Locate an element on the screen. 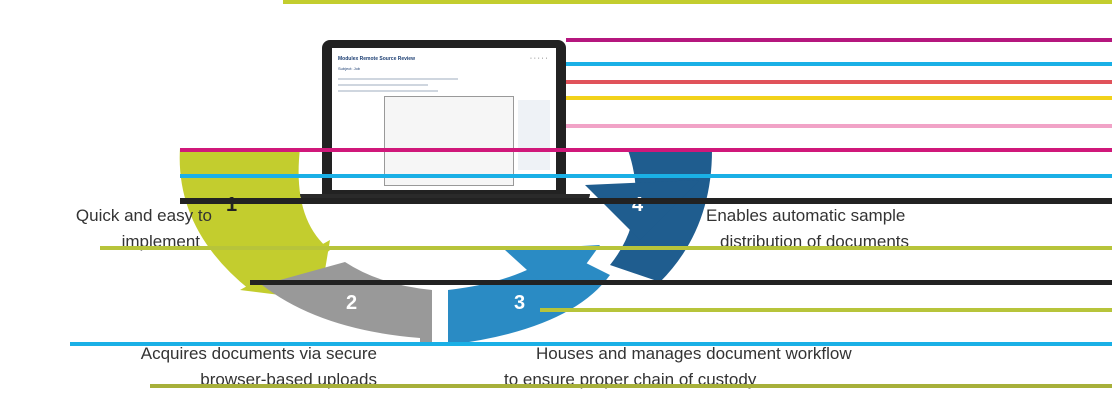 Image resolution: width=1112 pixels, height=411 pixels. screen-dialog is located at coordinates (449, 141).